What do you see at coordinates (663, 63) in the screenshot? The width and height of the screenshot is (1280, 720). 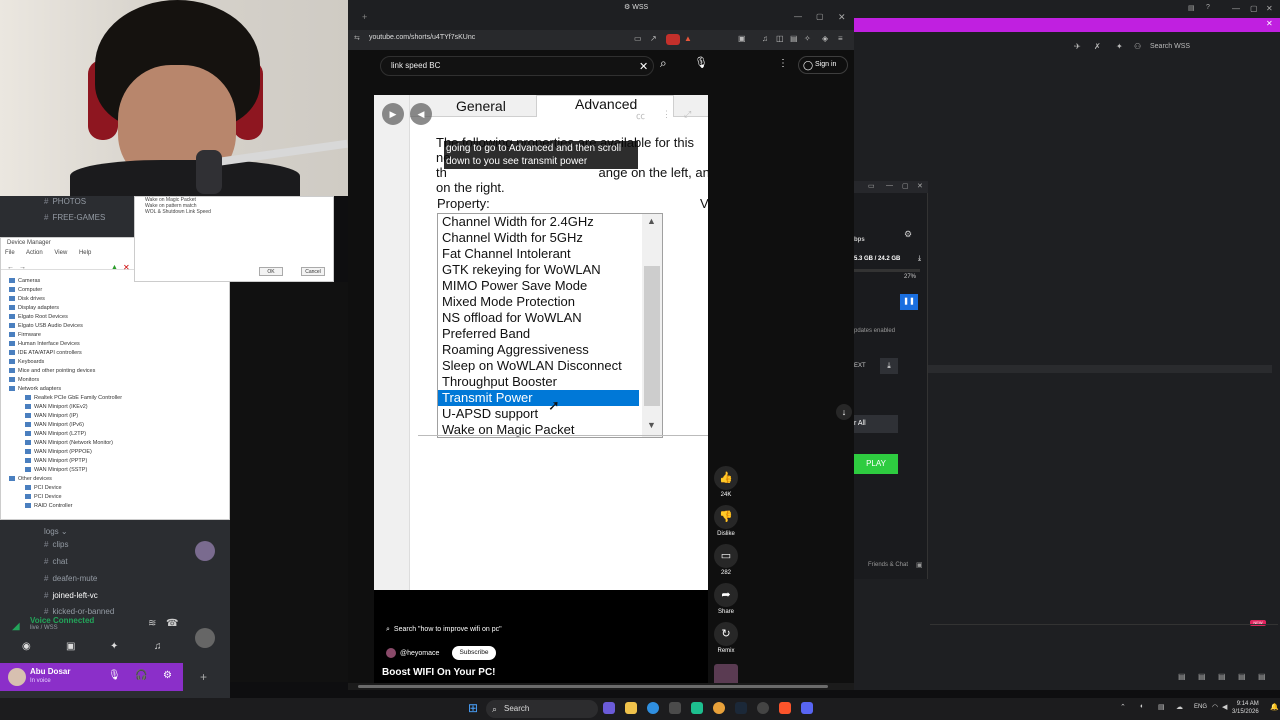 I see `search-icon: ⌕` at bounding box center [663, 63].